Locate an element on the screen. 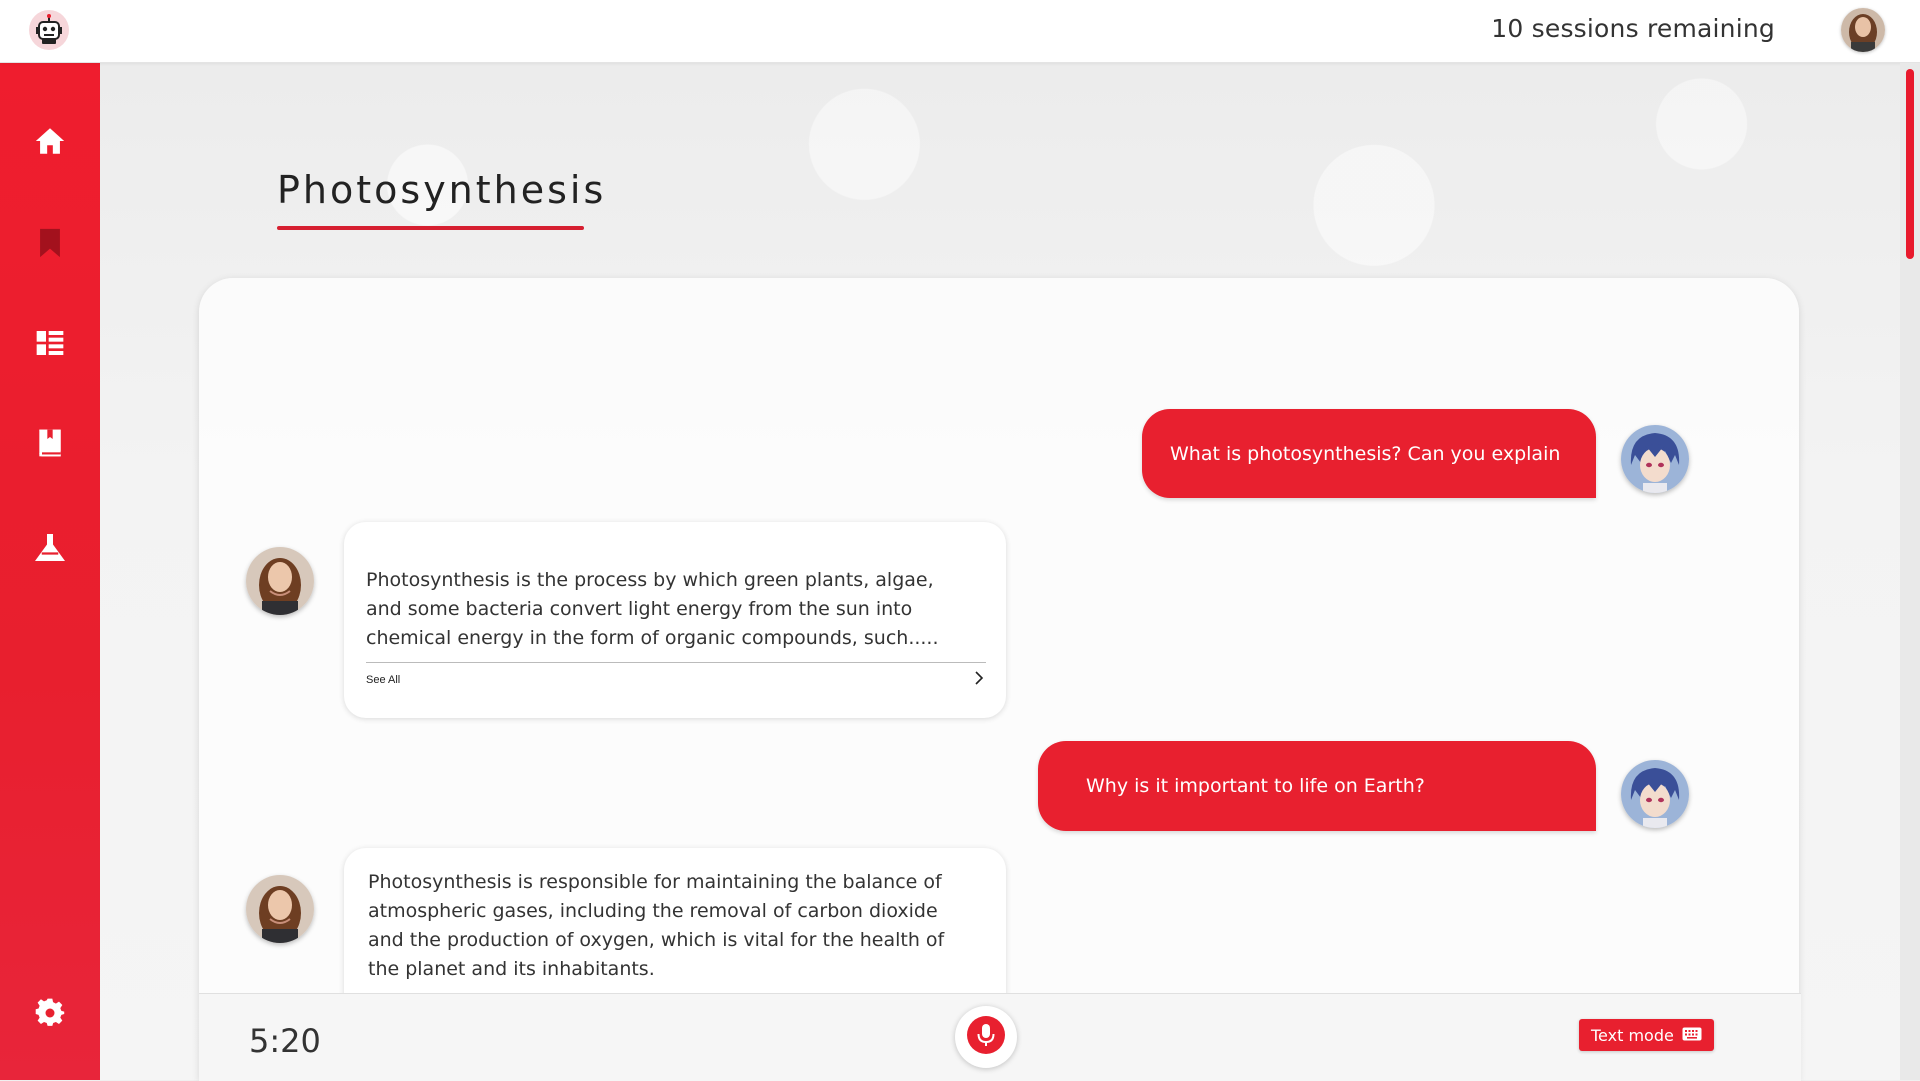  see-all-row: See All is located at coordinates (676, 679).